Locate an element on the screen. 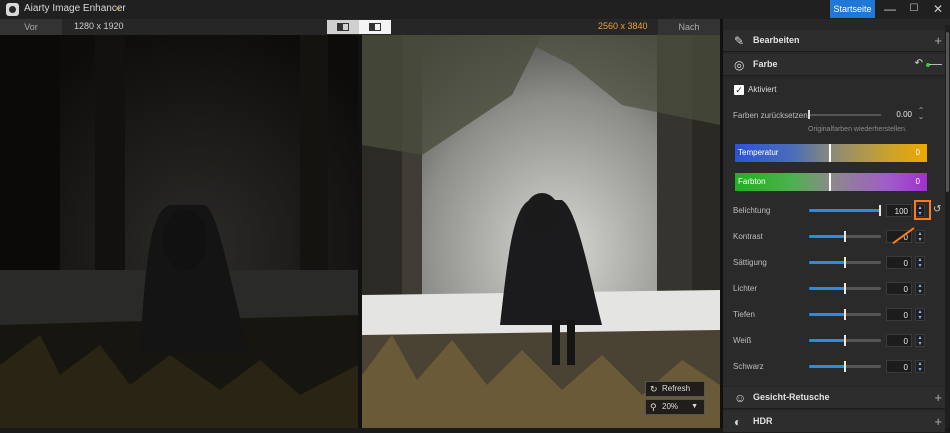  zoom-value: 20% is located at coordinates (670, 406).